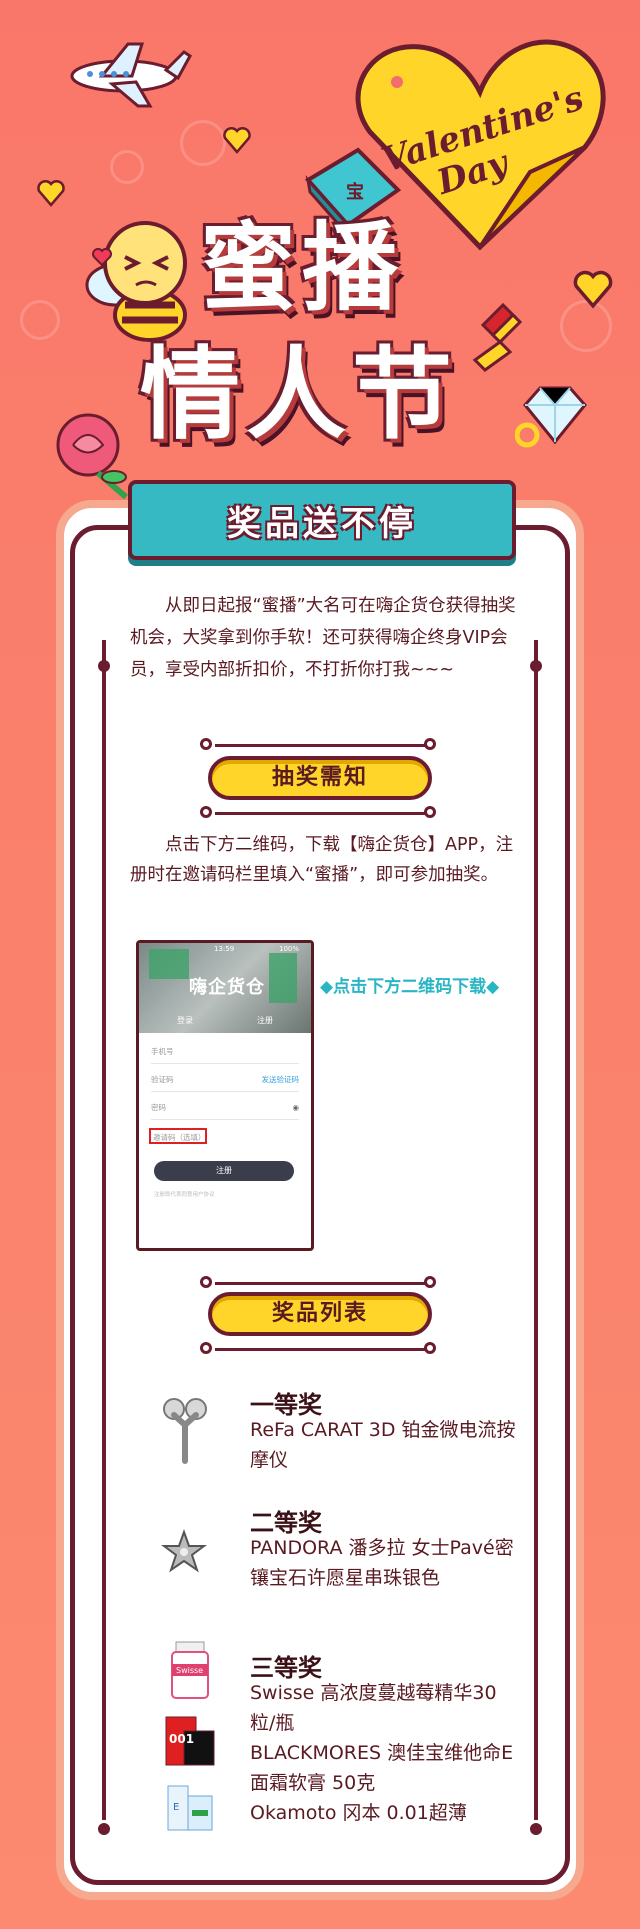 The image size is (640, 1929). I want to click on section2-title: 奖品列表, so click(319, 1313).